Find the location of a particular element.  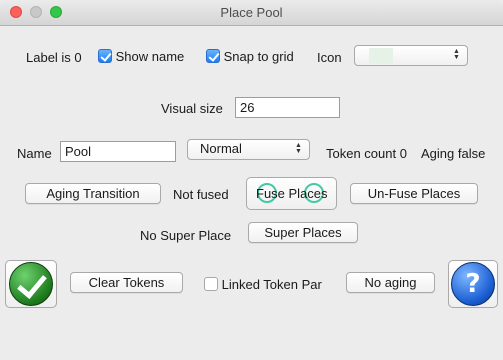

label-count-text: Label is 0 is located at coordinates (54, 57).